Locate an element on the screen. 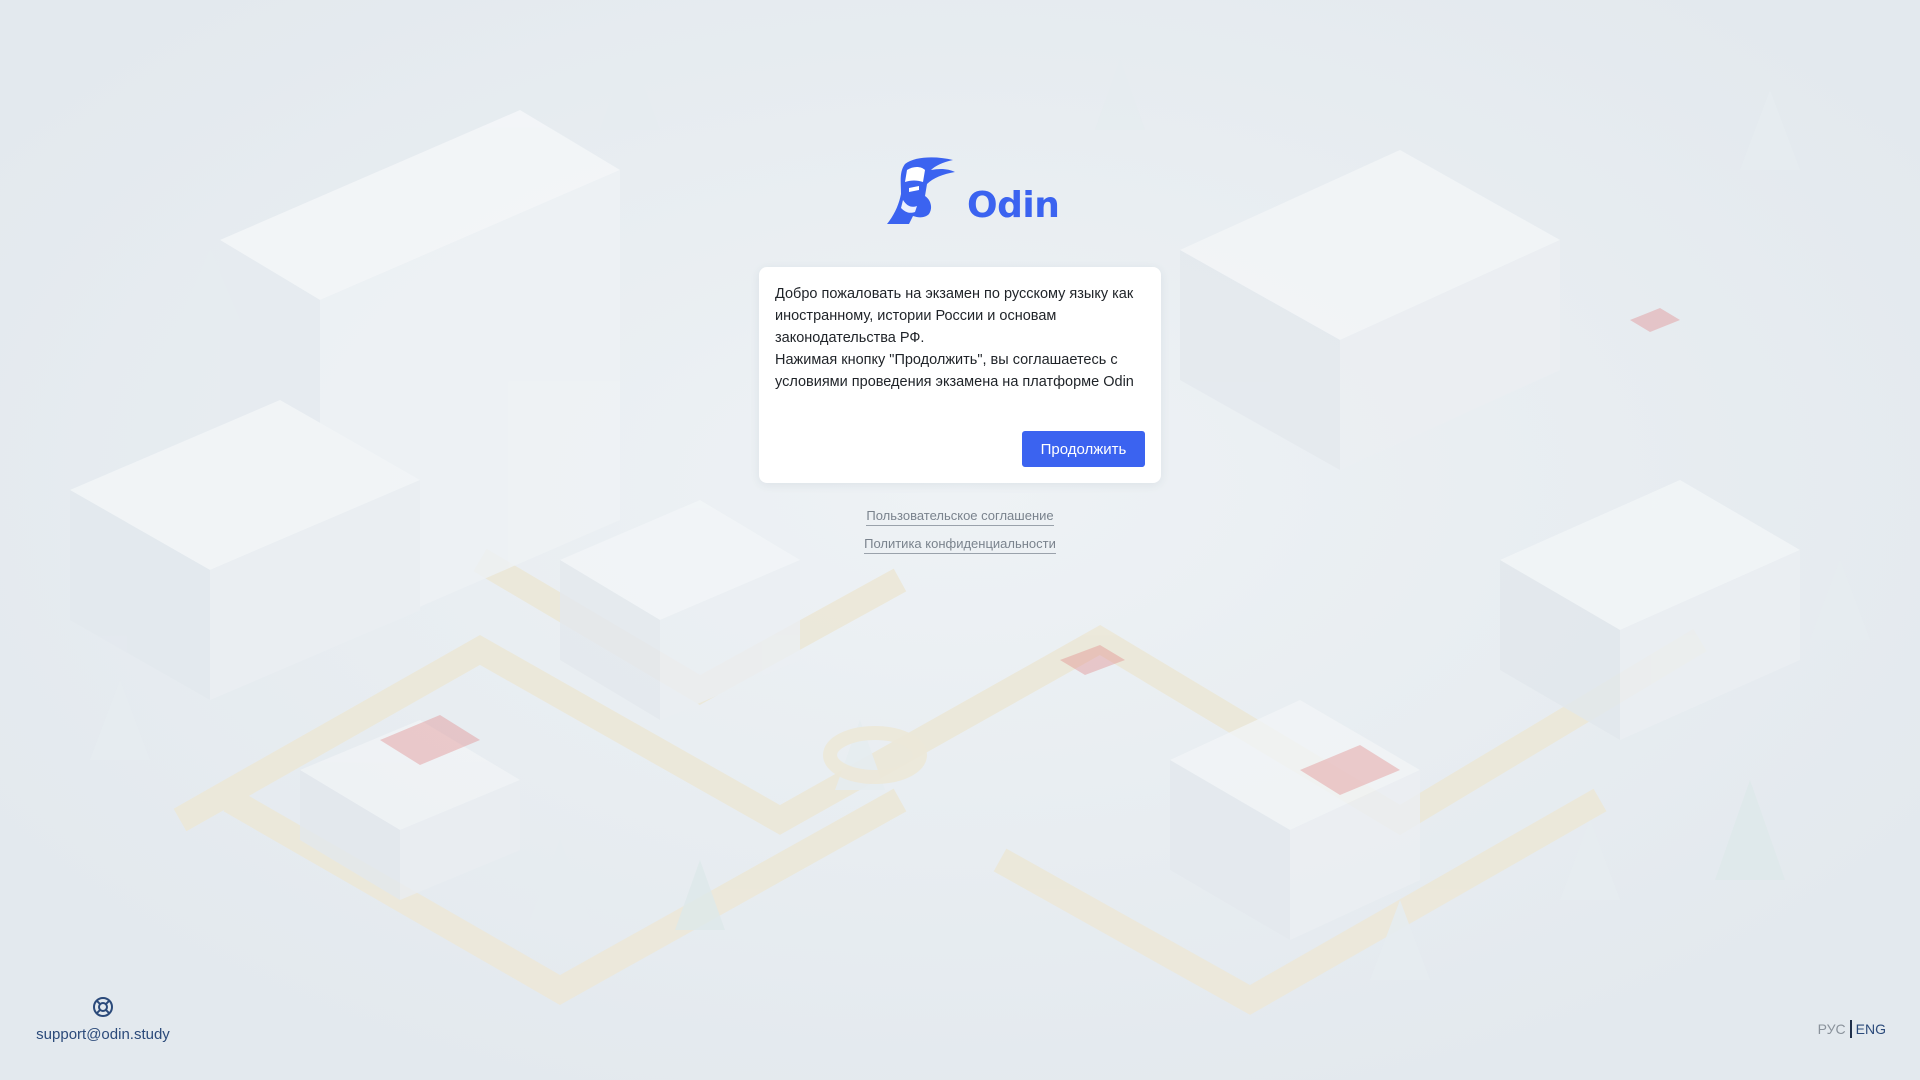 The height and width of the screenshot is (1080, 1920). language-switcher: РУС ENG is located at coordinates (1852, 1029).